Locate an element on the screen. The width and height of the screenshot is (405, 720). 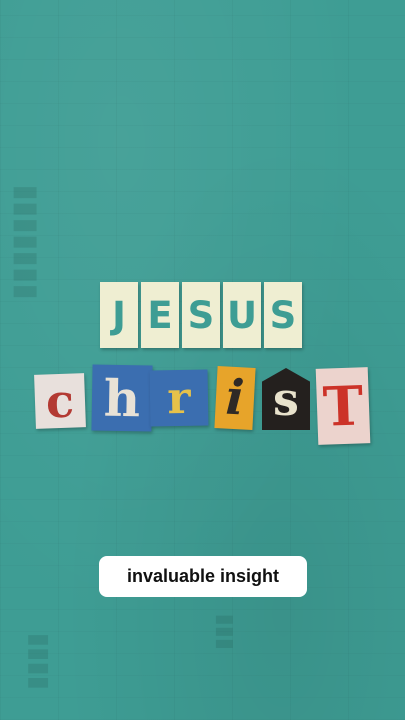
faded-print-decoration: ▮▮▮ is located at coordinates (223, 631).